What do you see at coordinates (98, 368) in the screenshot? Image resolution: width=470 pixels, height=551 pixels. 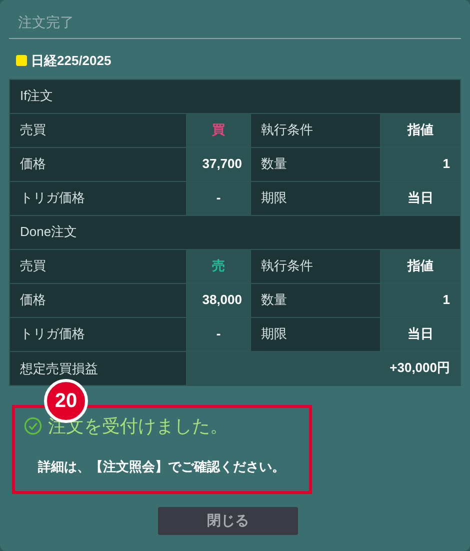 I see `row-label: 想定売買損益` at bounding box center [98, 368].